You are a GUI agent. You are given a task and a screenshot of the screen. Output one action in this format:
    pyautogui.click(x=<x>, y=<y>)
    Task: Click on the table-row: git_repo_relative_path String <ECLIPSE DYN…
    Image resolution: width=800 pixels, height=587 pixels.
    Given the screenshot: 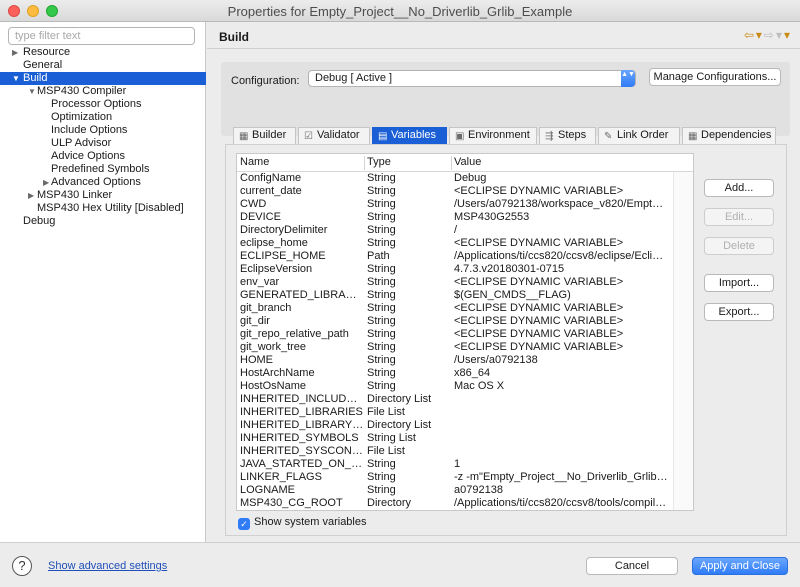 What is the action you would take?
    pyautogui.click(x=465, y=334)
    